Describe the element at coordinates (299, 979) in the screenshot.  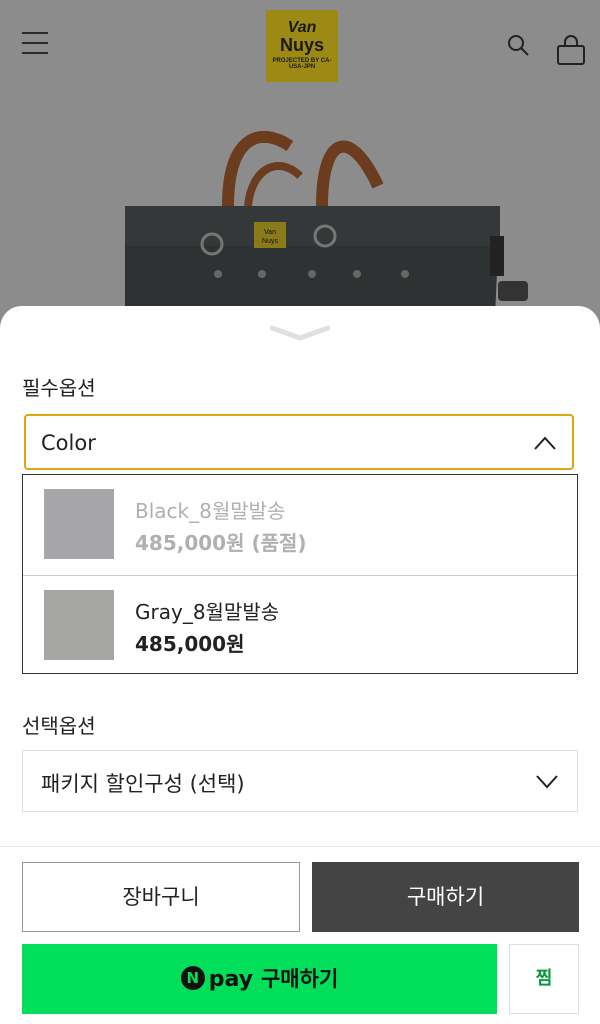
I see `npay-buy-label: 구매하기` at that location.